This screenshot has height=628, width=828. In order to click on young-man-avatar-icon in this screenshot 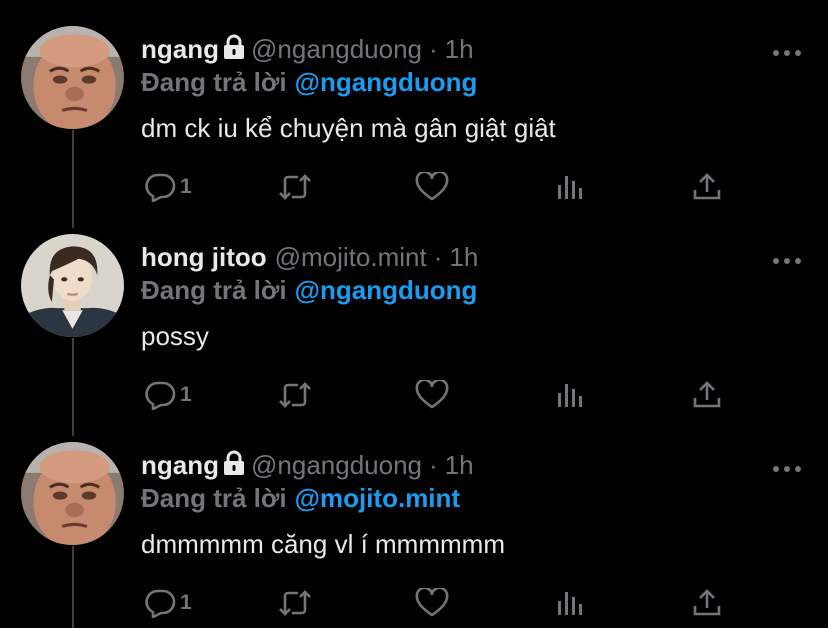, I will do `click(72, 285)`.